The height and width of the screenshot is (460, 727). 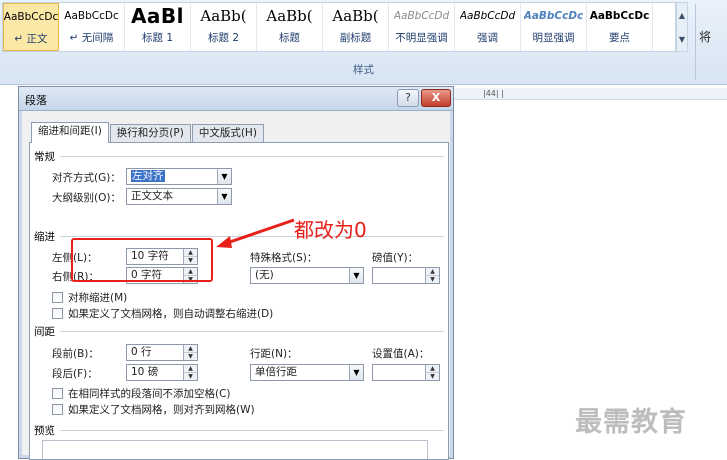 What do you see at coordinates (75, 354) in the screenshot?
I see `space-before-label: 段前(B)：` at bounding box center [75, 354].